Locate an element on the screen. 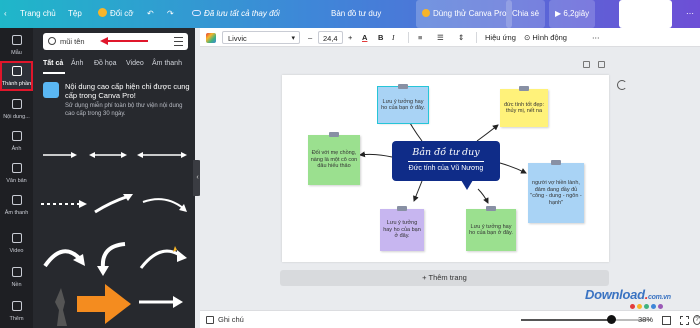  animate-button: ⊙ Hình động is located at coordinates (545, 37).